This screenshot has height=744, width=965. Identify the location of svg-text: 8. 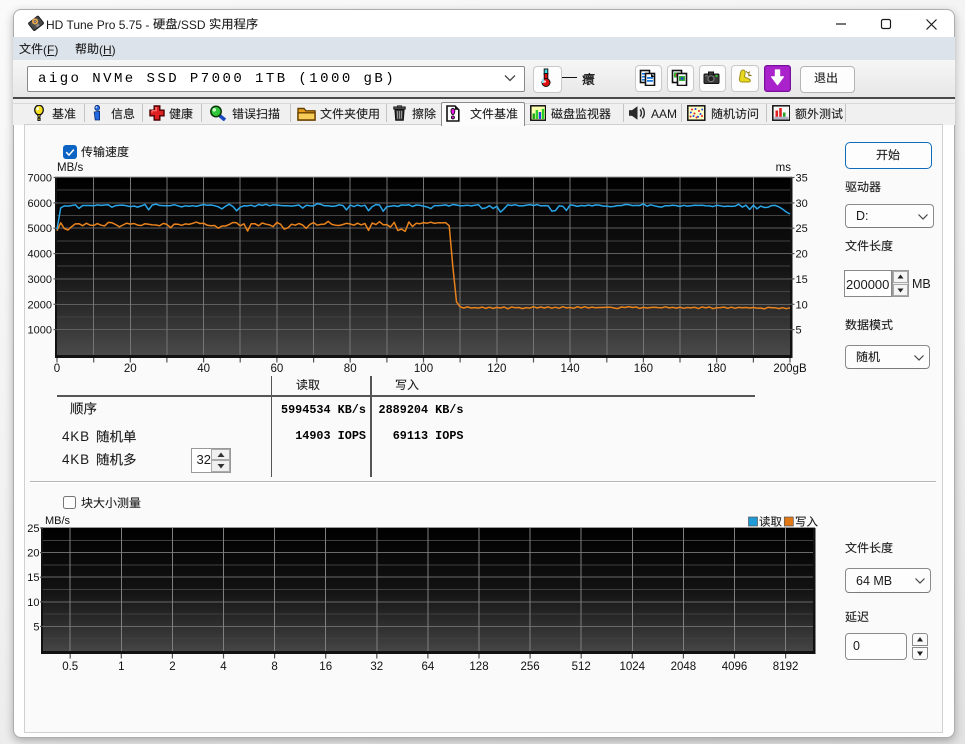
(274, 667).